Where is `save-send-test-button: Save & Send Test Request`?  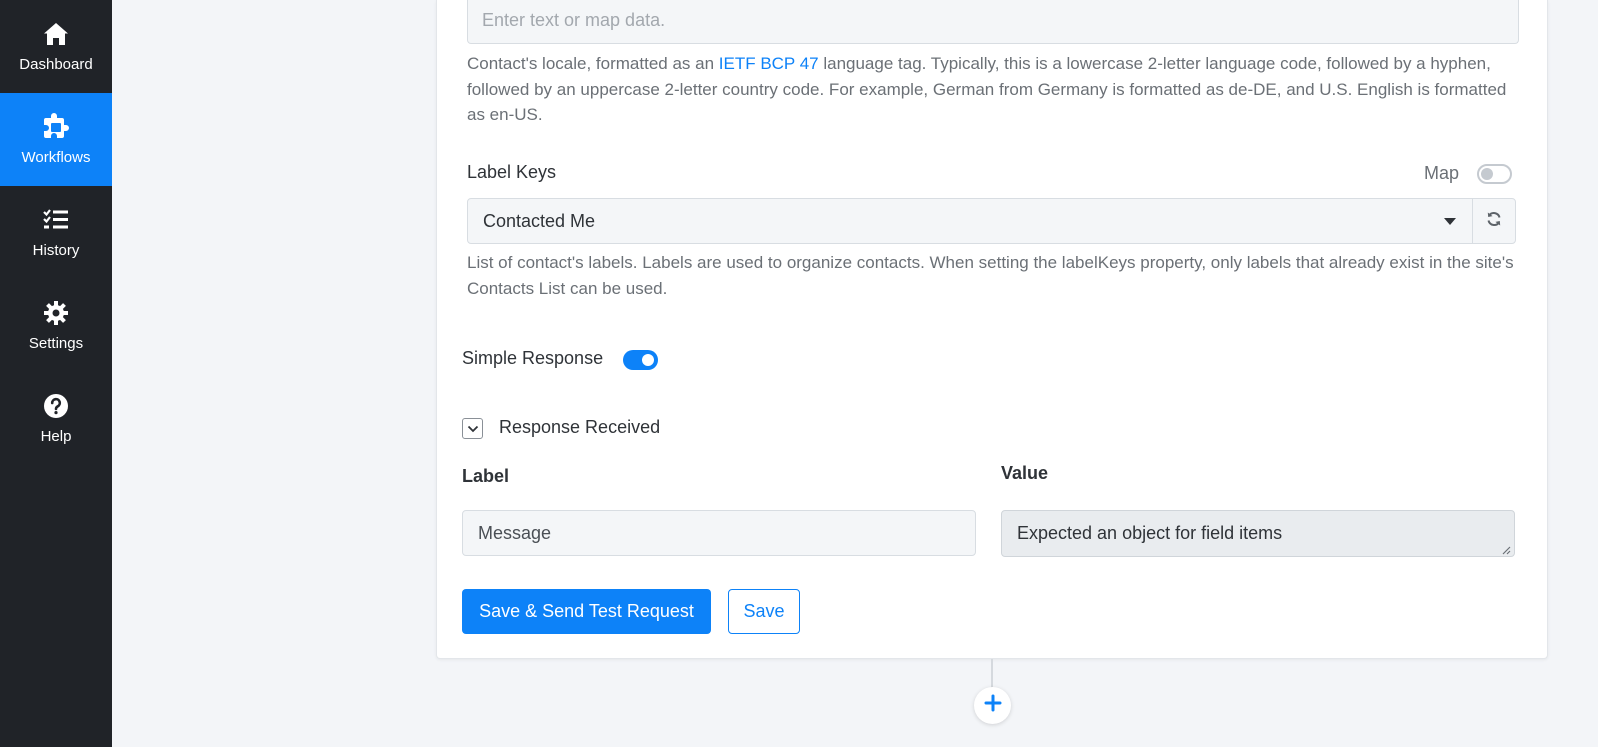
save-send-test-button: Save & Send Test Request is located at coordinates (586, 611).